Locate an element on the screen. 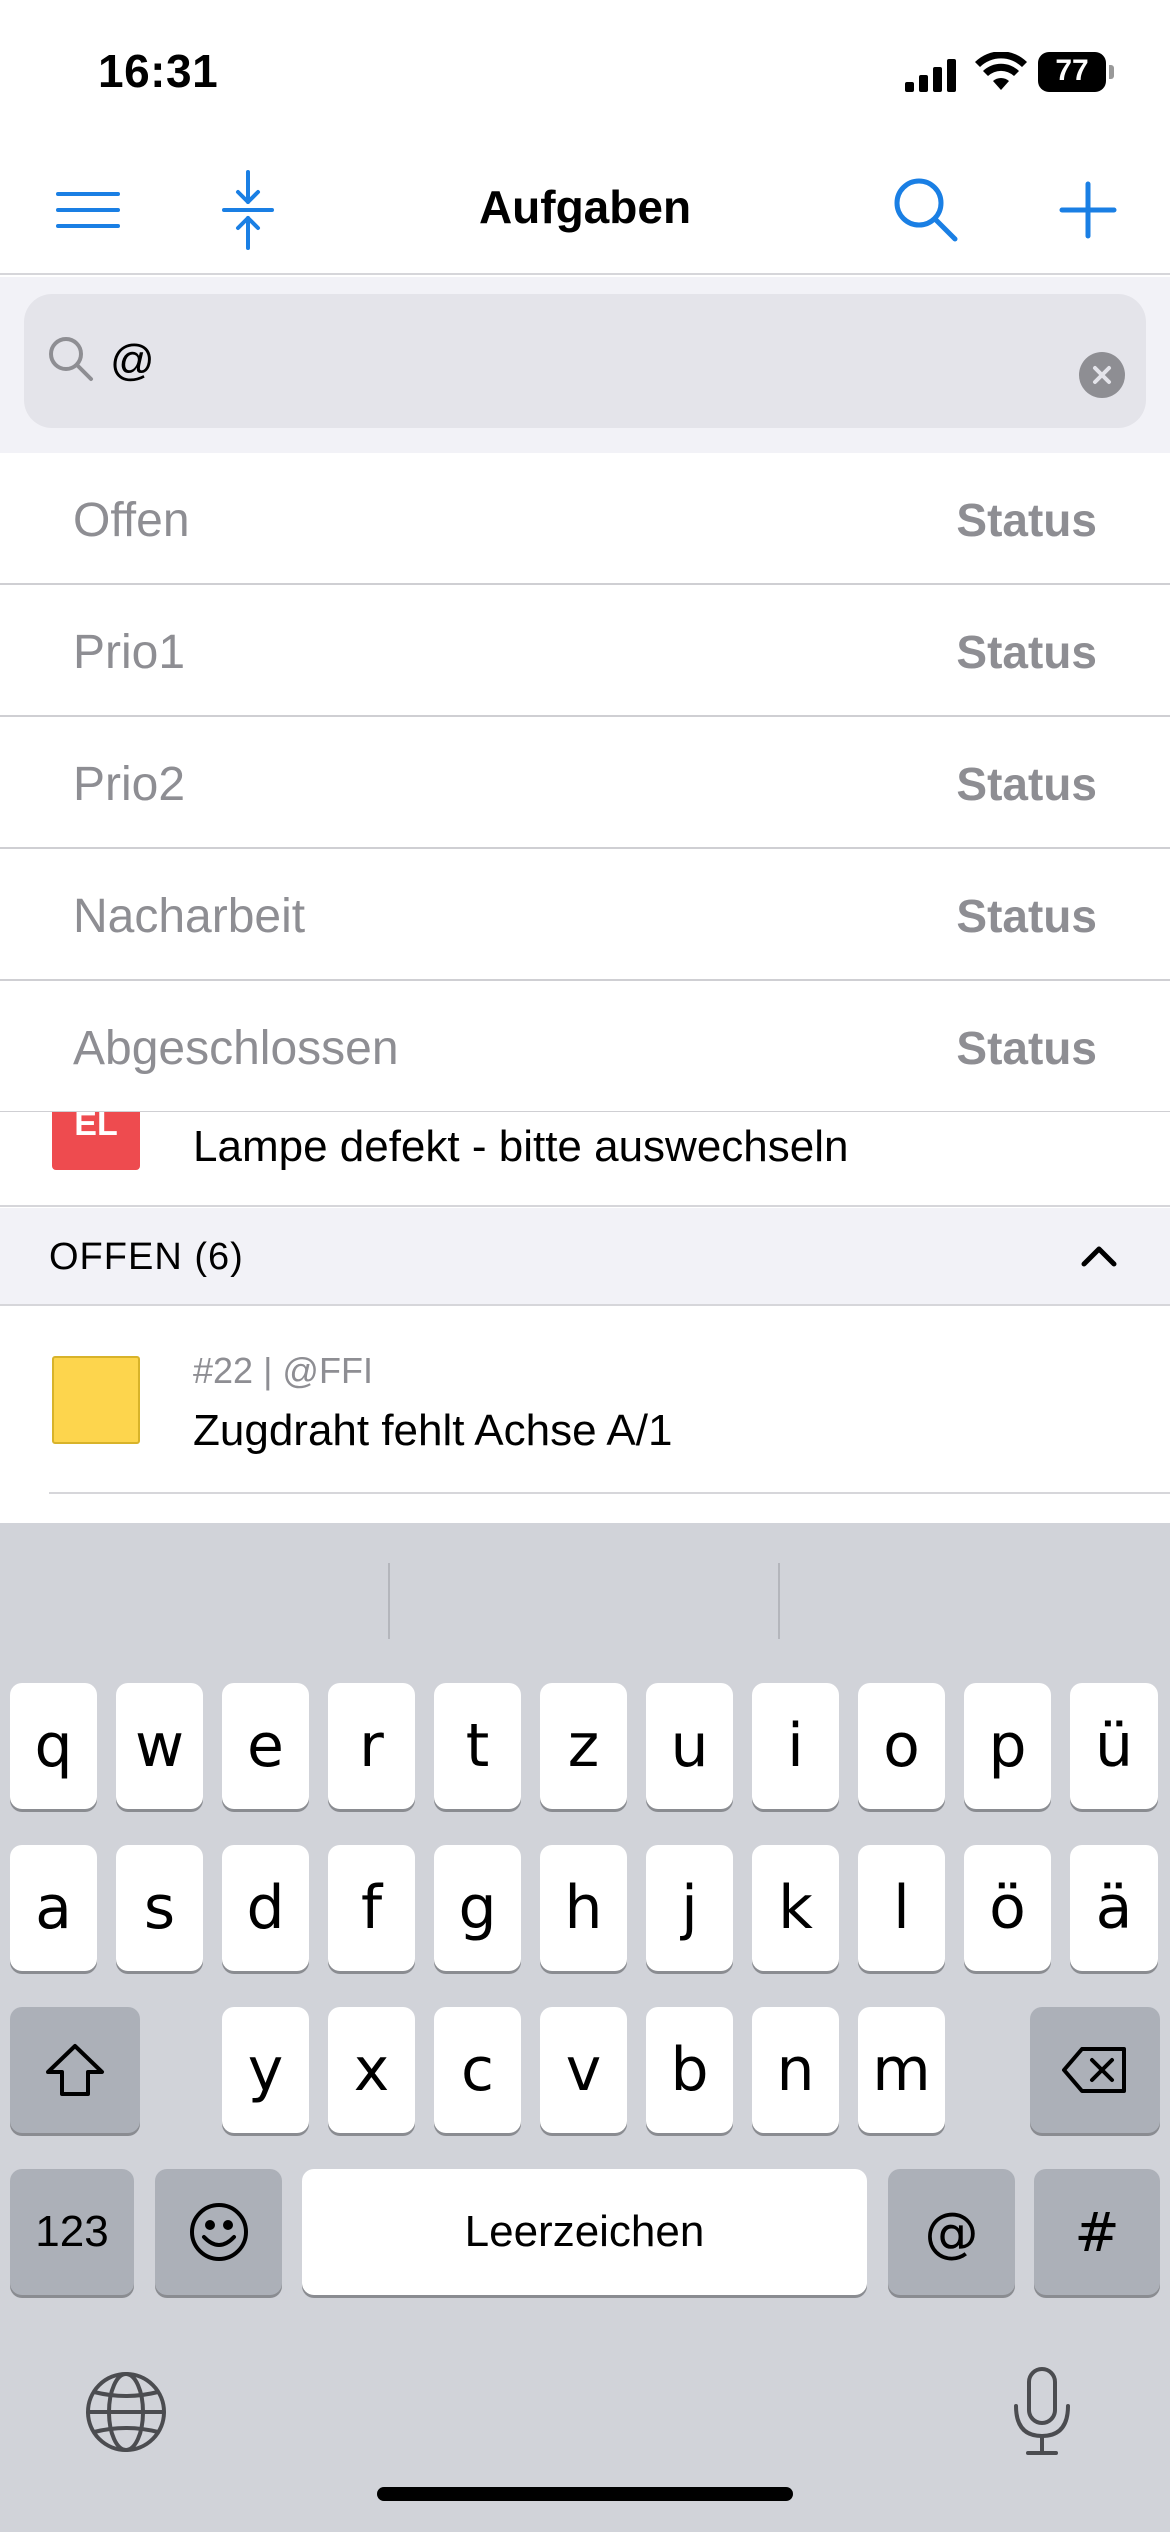  key-m: m is located at coordinates (901, 2070).